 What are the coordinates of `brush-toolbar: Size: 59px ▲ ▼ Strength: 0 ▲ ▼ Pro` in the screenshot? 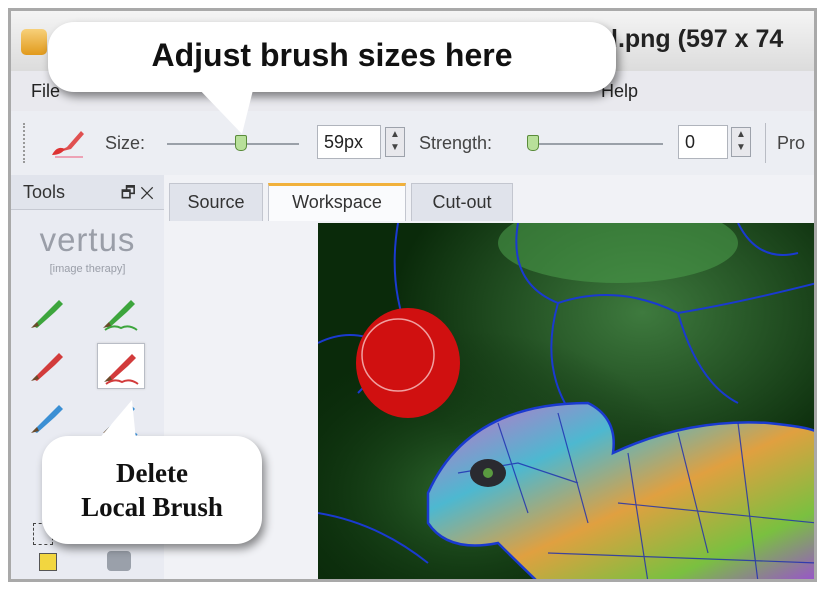 It's located at (412, 143).